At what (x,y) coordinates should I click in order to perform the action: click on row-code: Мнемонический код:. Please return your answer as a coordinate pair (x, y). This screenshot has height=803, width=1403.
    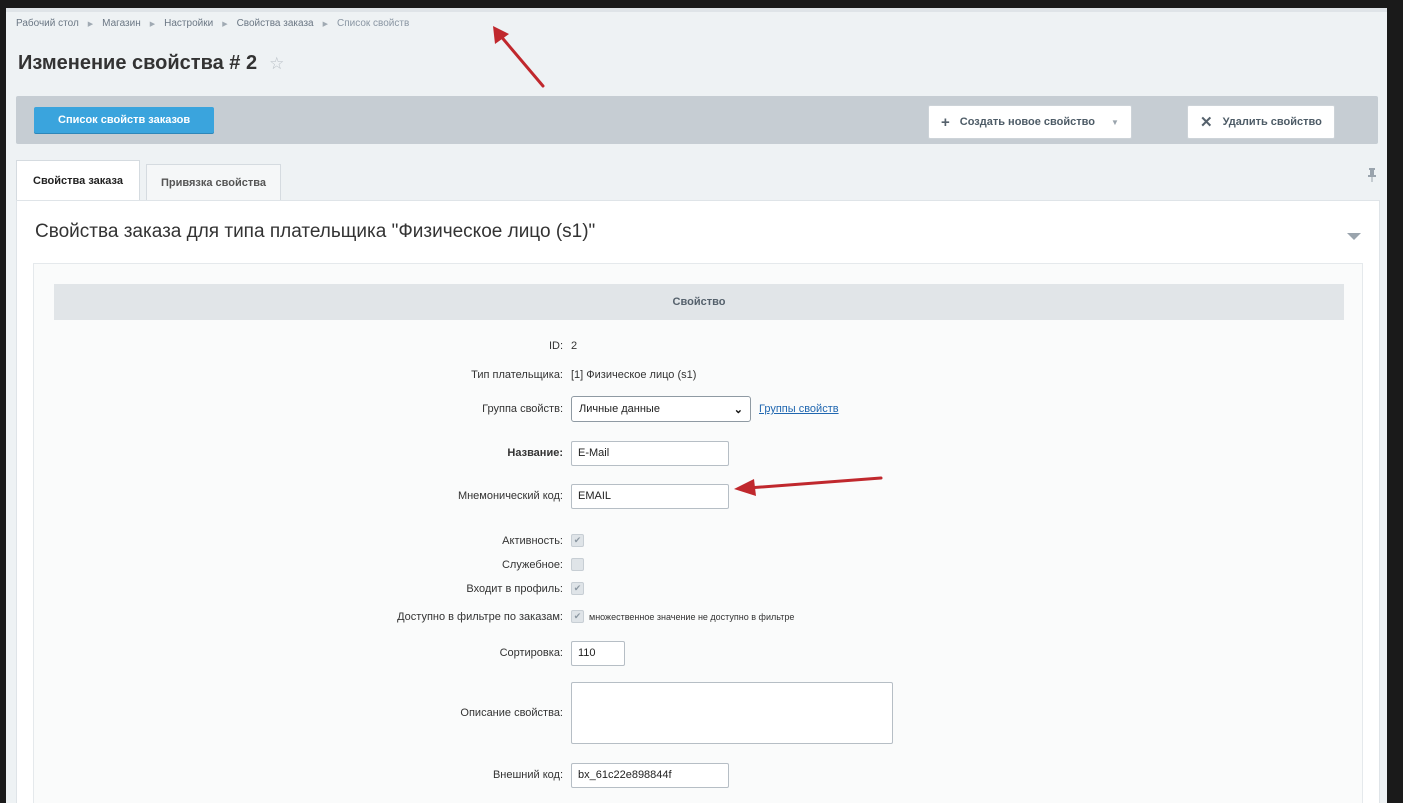
    Looking at the image, I should click on (698, 496).